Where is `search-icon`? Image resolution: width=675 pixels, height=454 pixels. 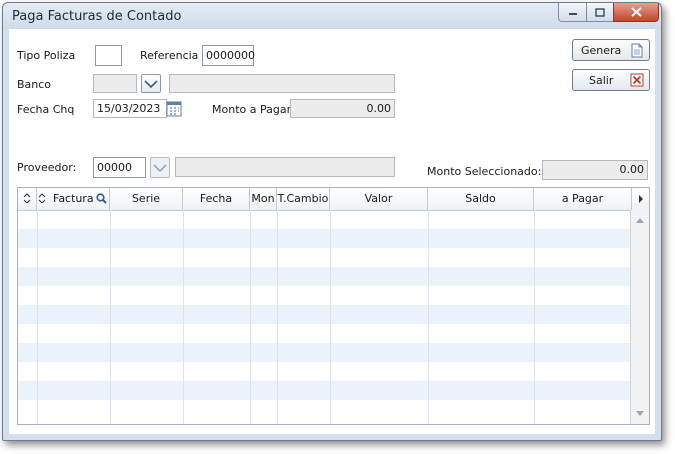
search-icon is located at coordinates (101, 198).